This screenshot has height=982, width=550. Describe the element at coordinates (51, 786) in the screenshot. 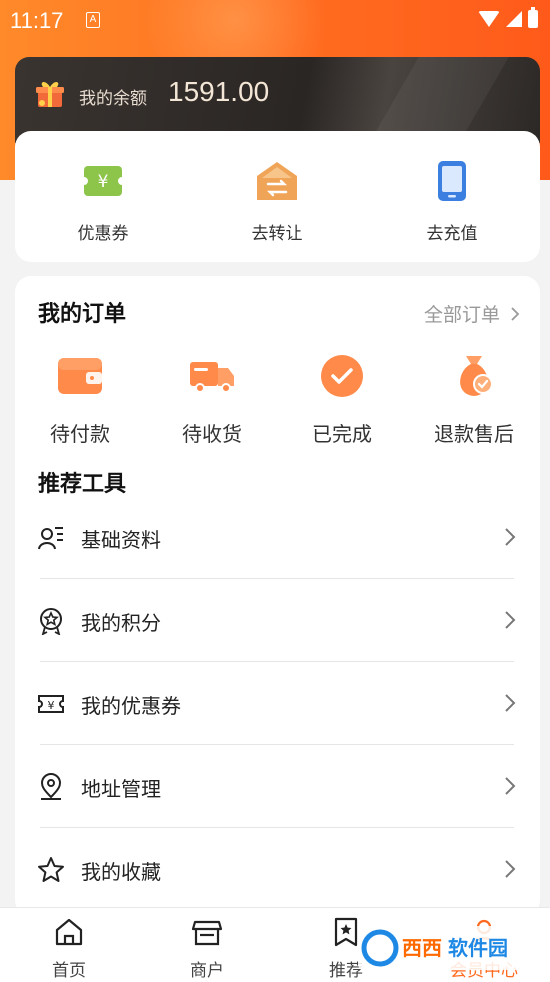

I see `location-pin-icon` at that location.